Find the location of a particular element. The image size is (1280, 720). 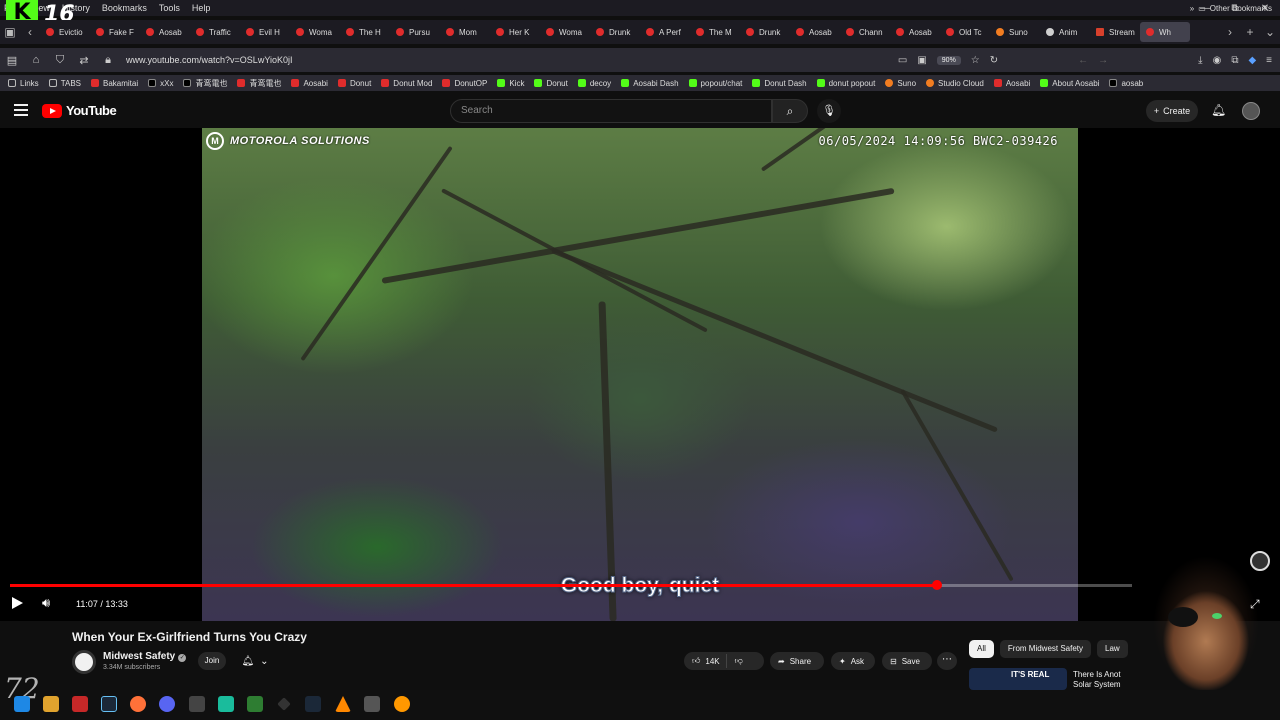

browser-tab: Old Tc is located at coordinates (965, 32).